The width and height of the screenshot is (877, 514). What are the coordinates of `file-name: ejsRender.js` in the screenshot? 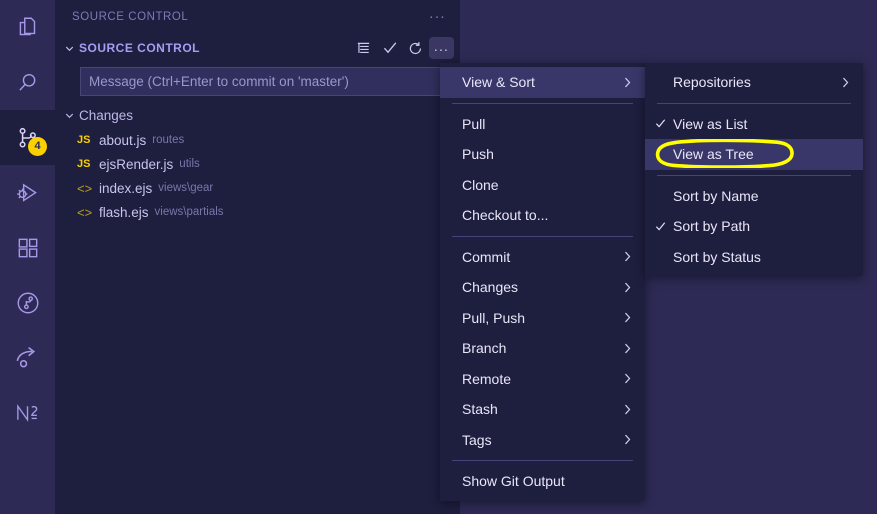 It's located at (136, 164).